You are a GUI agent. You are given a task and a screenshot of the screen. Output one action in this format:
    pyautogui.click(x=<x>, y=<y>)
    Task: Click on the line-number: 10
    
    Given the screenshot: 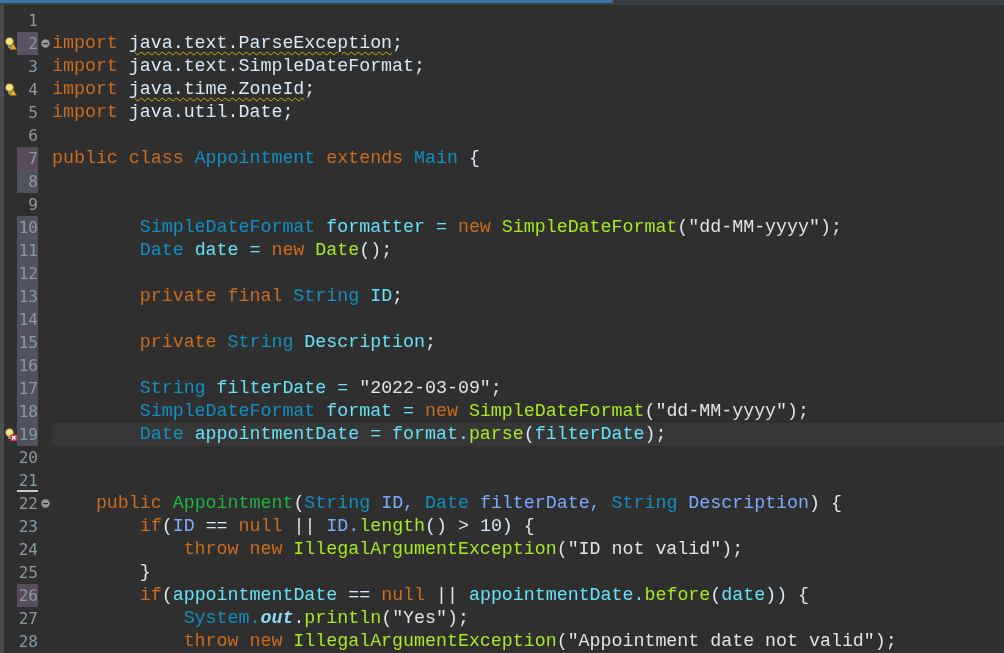 What is the action you would take?
    pyautogui.click(x=27, y=227)
    